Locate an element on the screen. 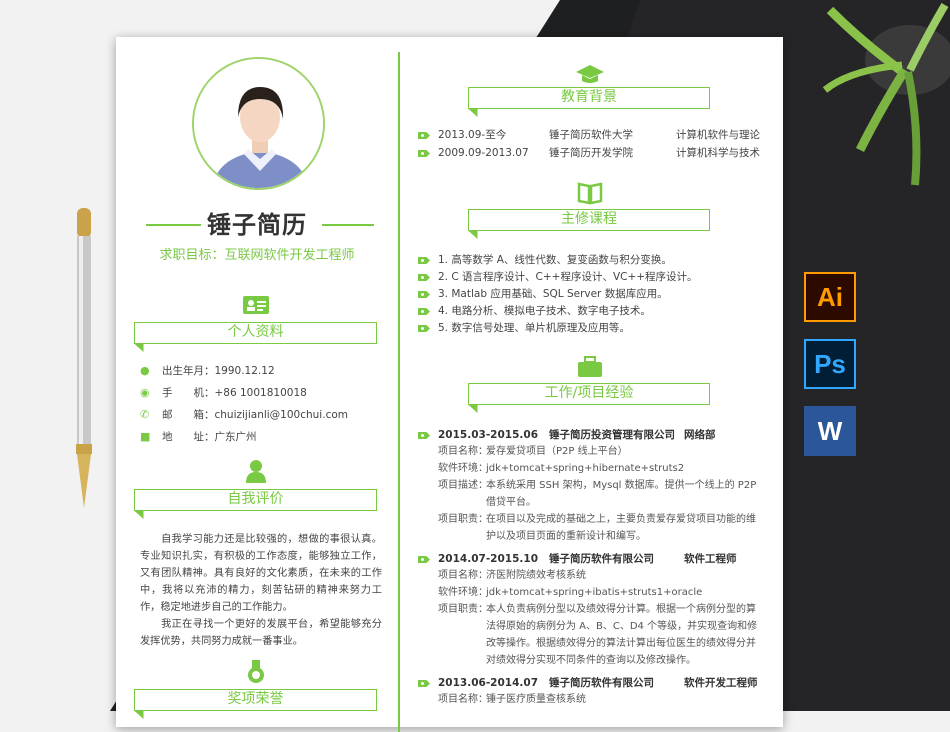 Image resolution: width=950 pixels, height=732 pixels. id-card-icon is located at coordinates (256, 305).